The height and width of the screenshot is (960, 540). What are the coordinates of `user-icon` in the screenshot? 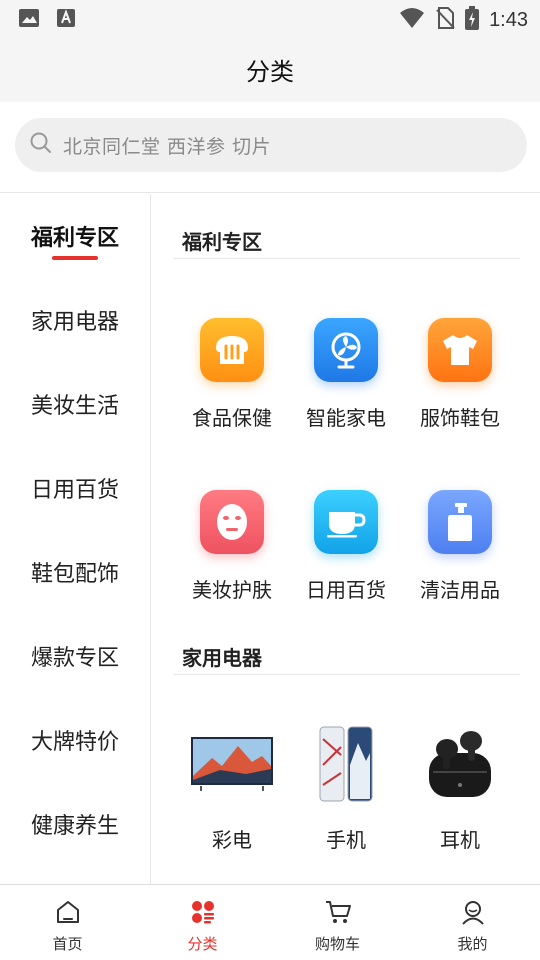 It's located at (473, 914).